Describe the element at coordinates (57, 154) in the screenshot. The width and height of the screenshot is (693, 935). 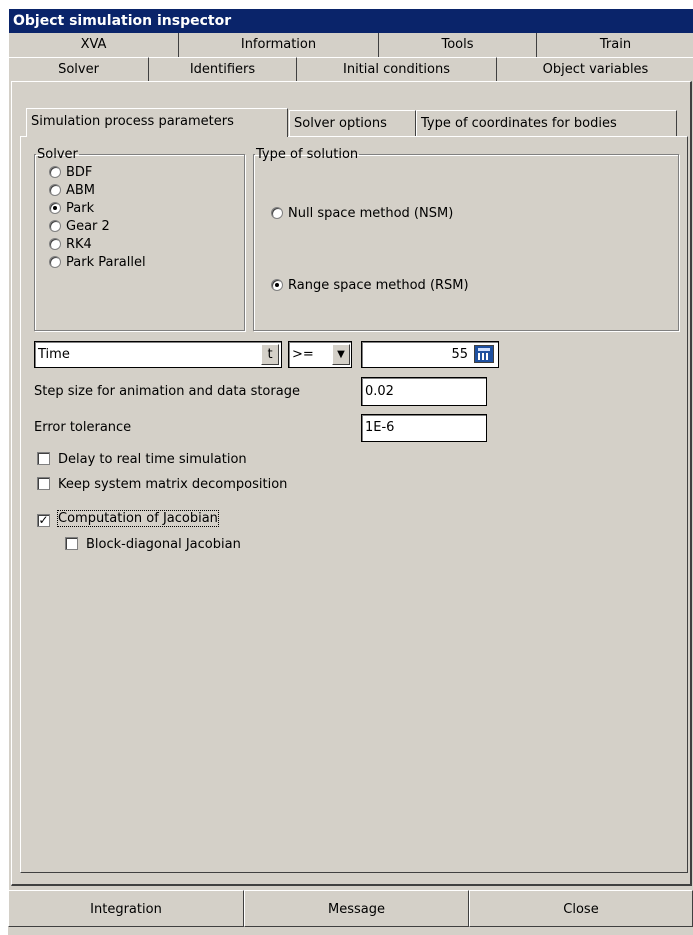
I see `solver-group-legend: Solver` at that location.